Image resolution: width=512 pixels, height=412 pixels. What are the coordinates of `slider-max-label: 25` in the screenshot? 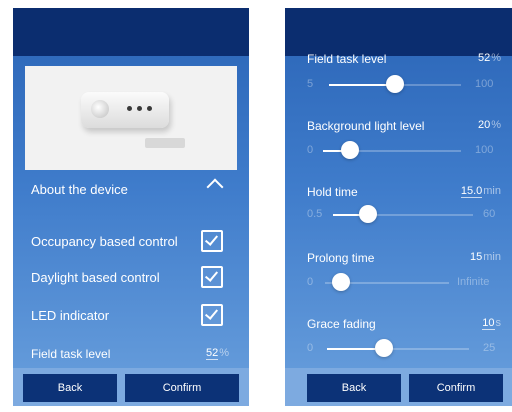 It's located at (489, 348).